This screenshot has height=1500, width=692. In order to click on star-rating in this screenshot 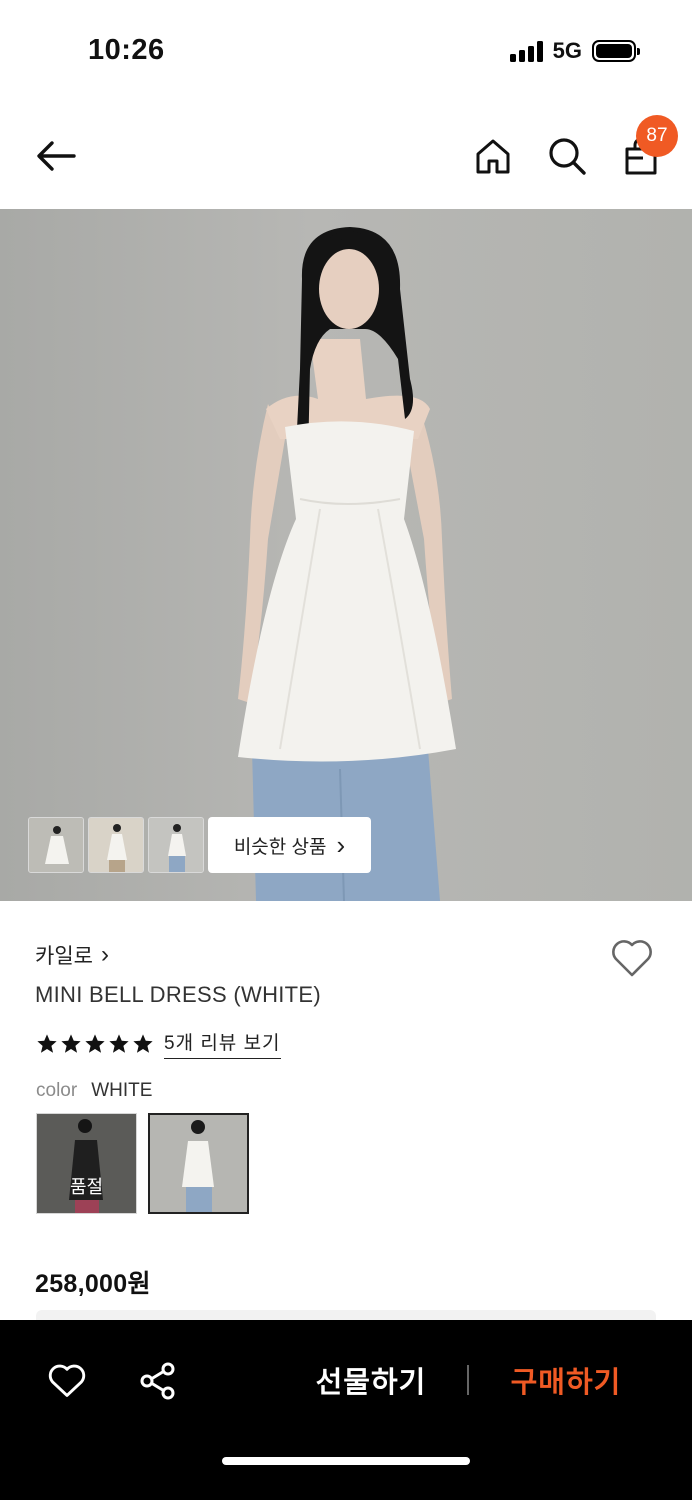, I will do `click(95, 1044)`.